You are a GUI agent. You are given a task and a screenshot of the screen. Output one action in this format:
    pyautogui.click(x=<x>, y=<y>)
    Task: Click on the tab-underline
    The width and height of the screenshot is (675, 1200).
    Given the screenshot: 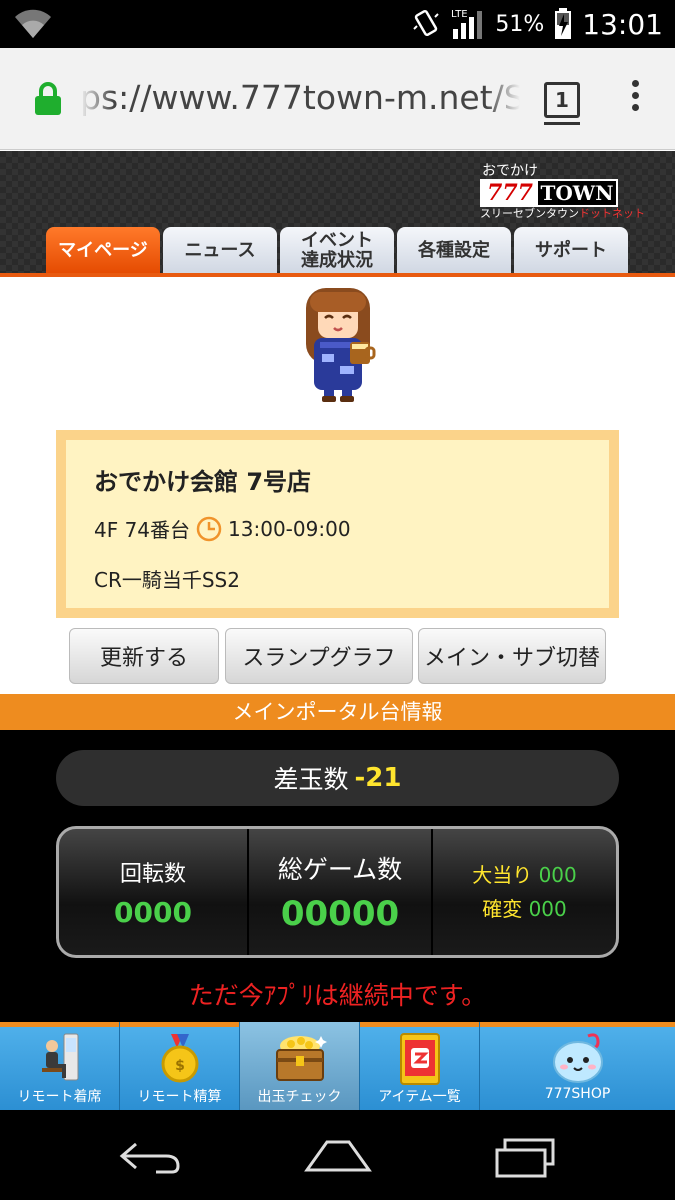 What is the action you would take?
    pyautogui.click(x=337, y=275)
    